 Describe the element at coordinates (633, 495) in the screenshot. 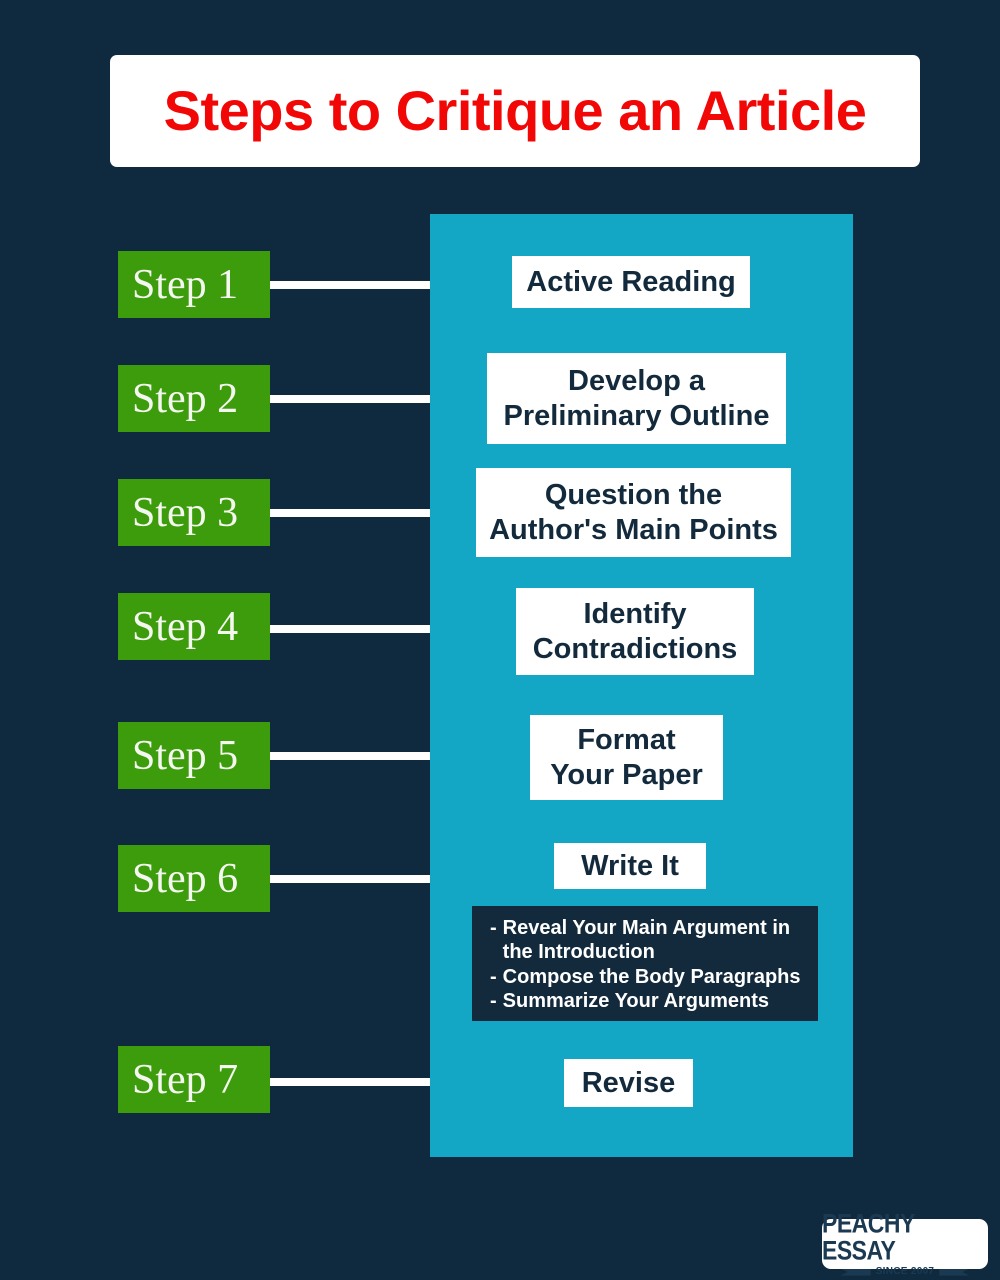

I see `step-content-line: Question the` at that location.